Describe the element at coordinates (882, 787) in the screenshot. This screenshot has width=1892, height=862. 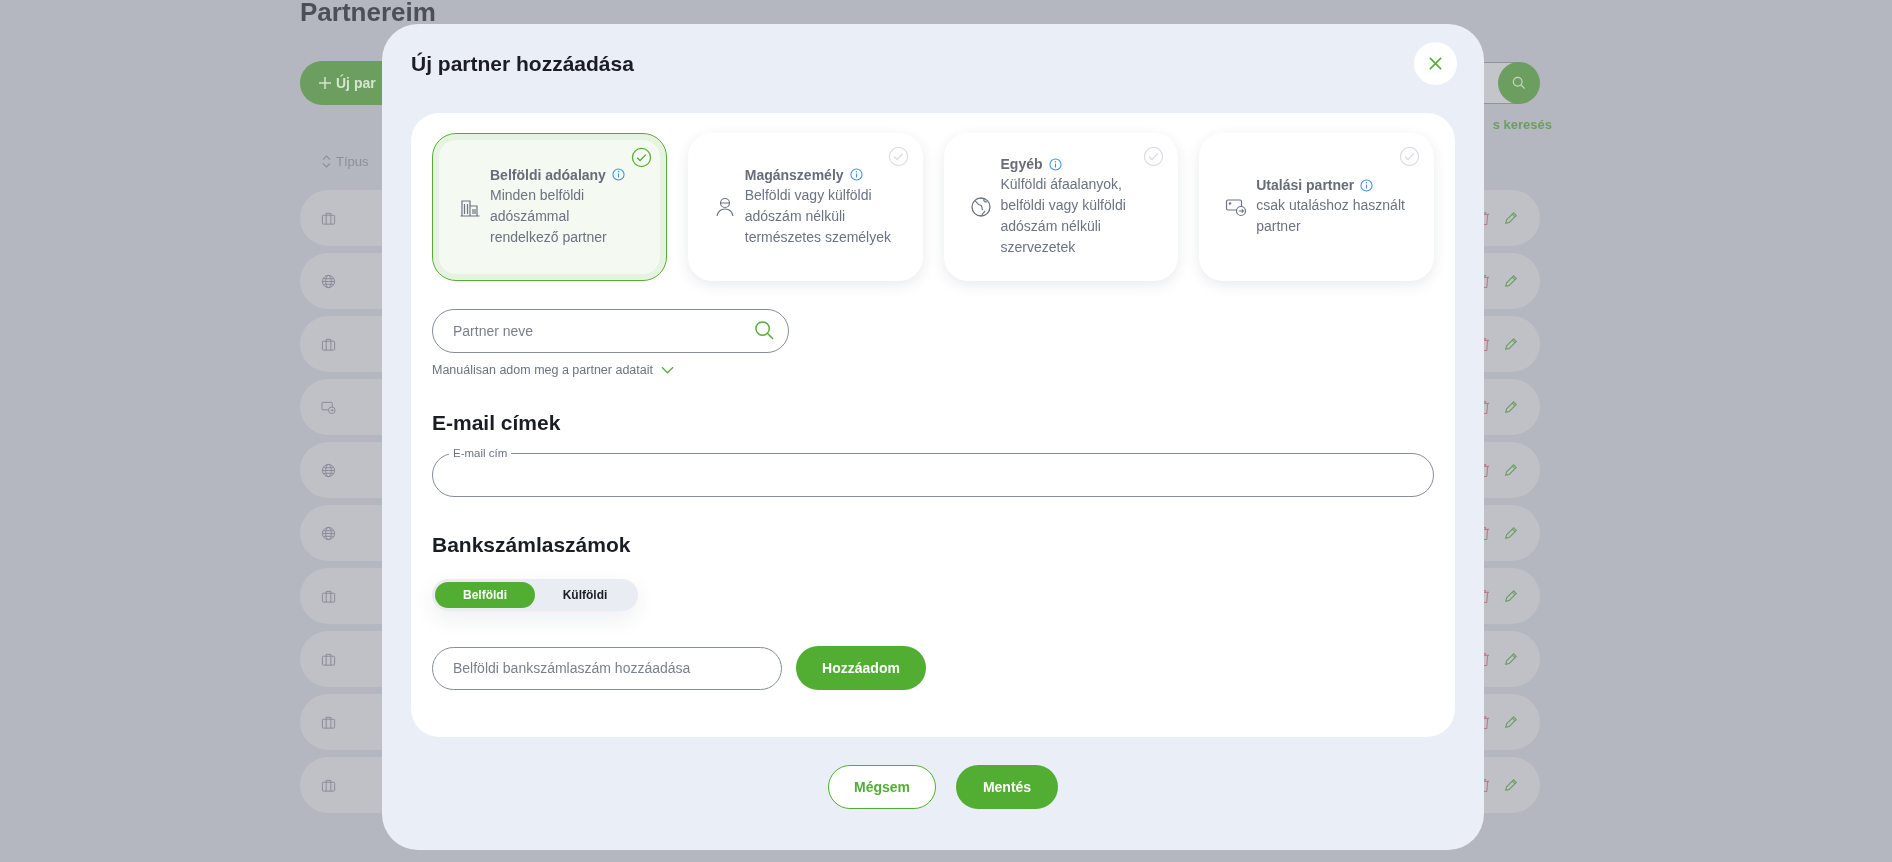
I see `cancel-button: Mégsem` at that location.